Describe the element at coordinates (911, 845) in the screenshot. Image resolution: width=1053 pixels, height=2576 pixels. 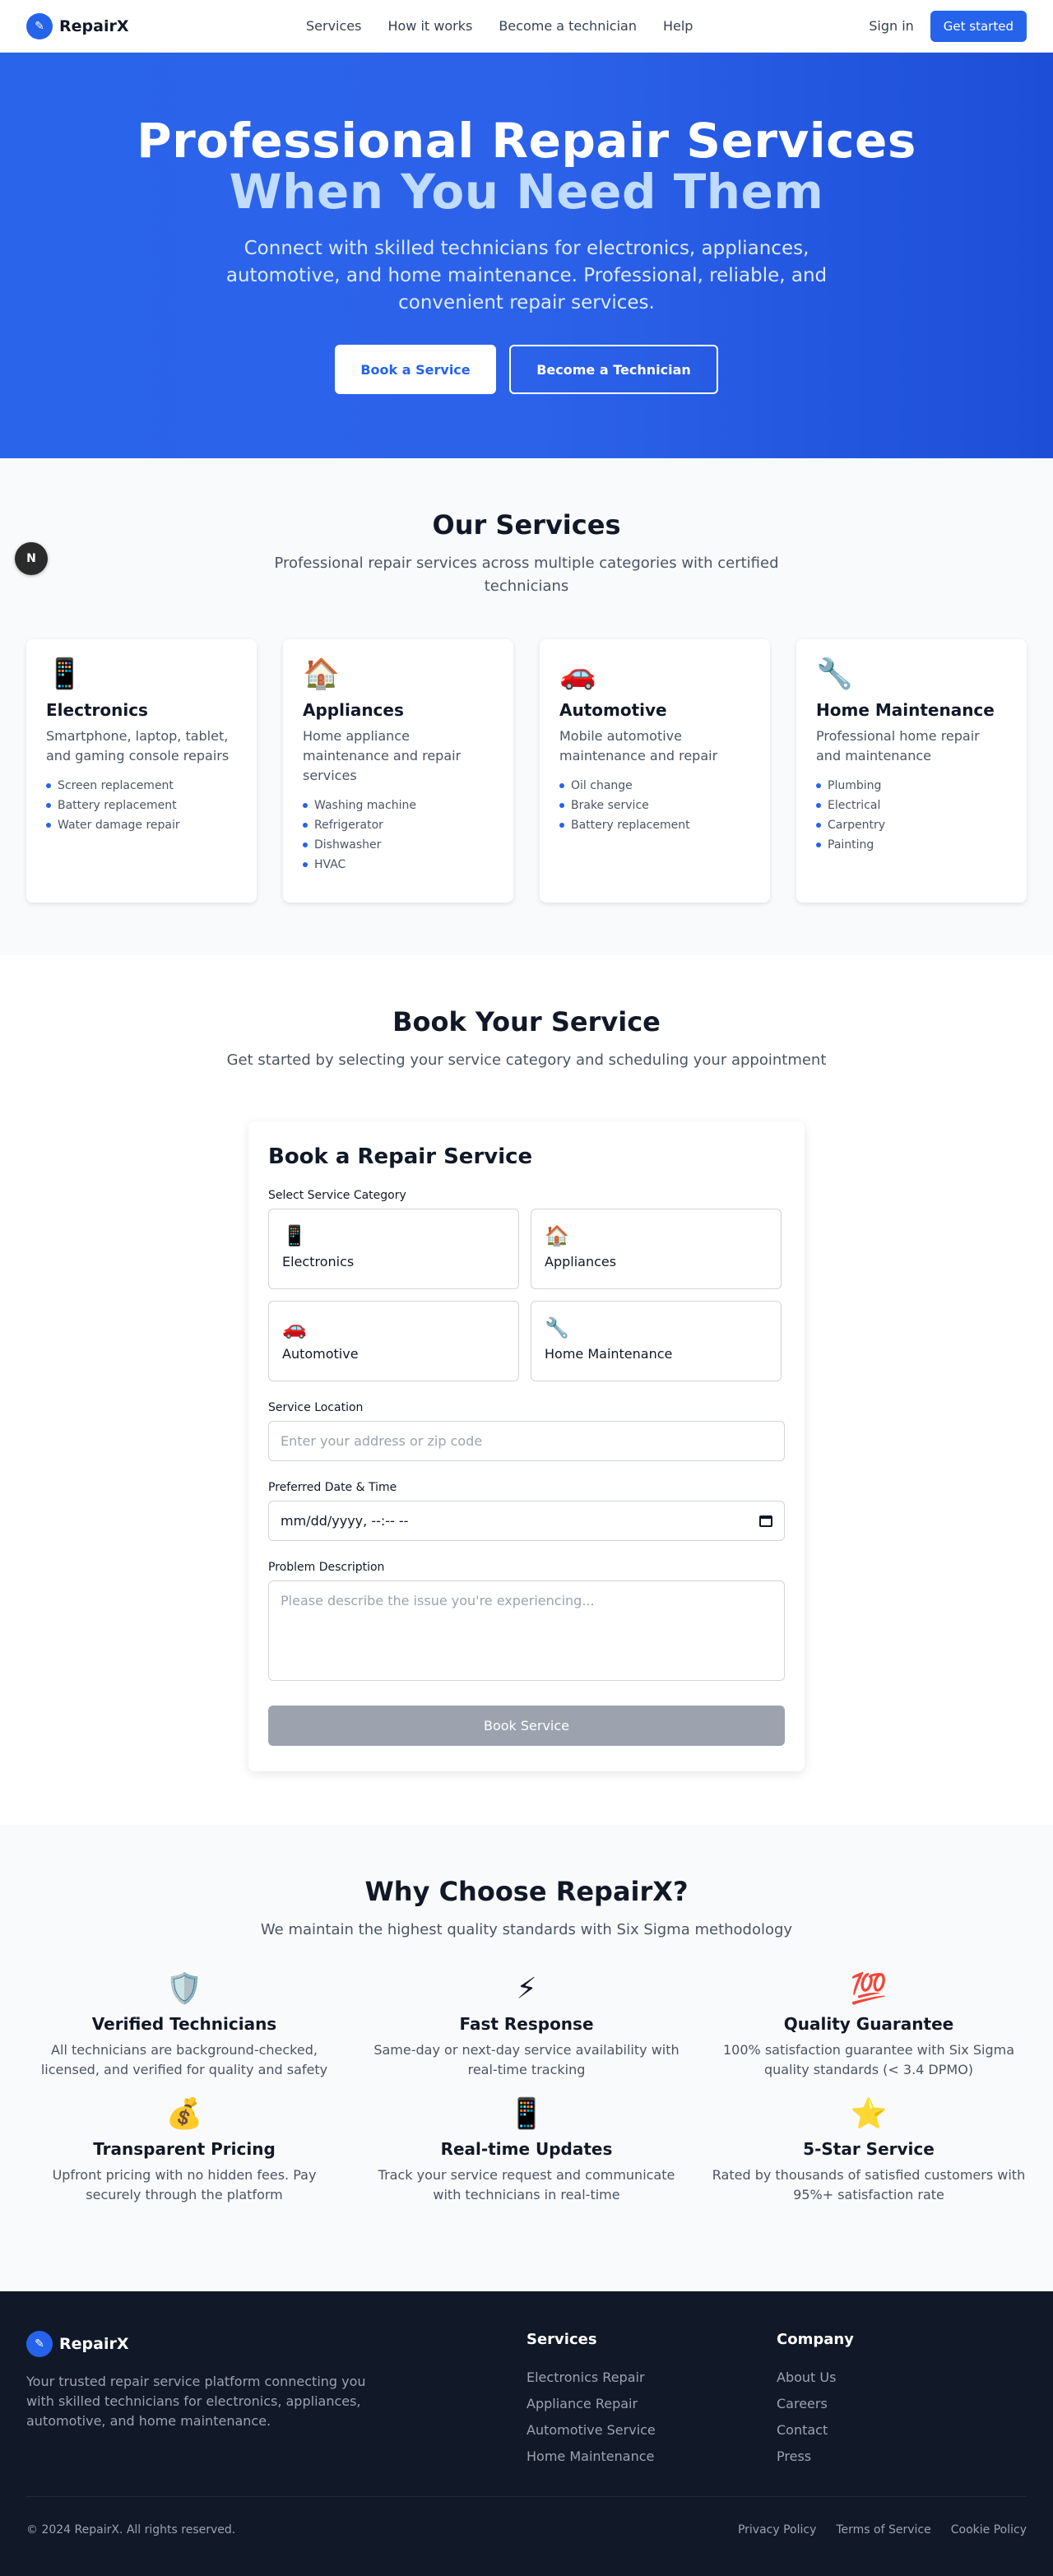
I see `list-item: Painting` at that location.